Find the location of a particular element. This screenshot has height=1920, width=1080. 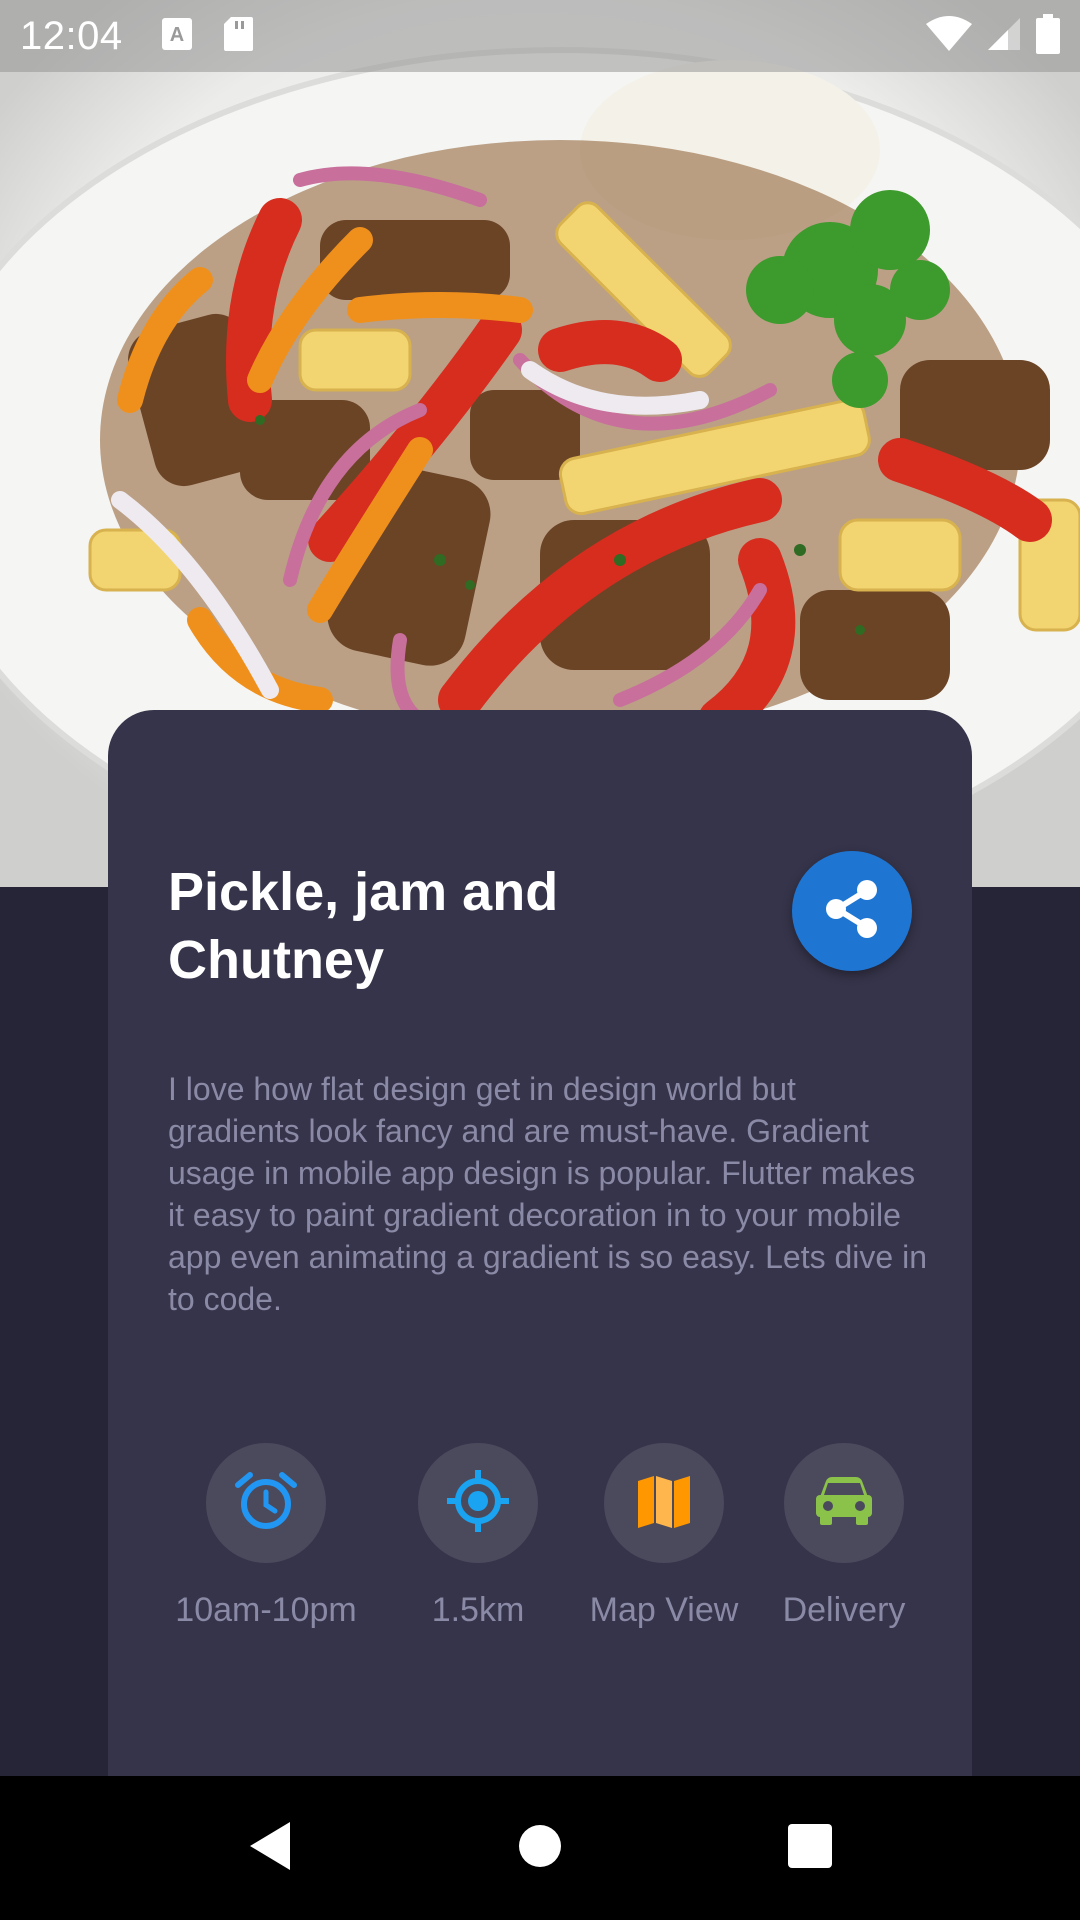

map-icon is located at coordinates (664, 1503).